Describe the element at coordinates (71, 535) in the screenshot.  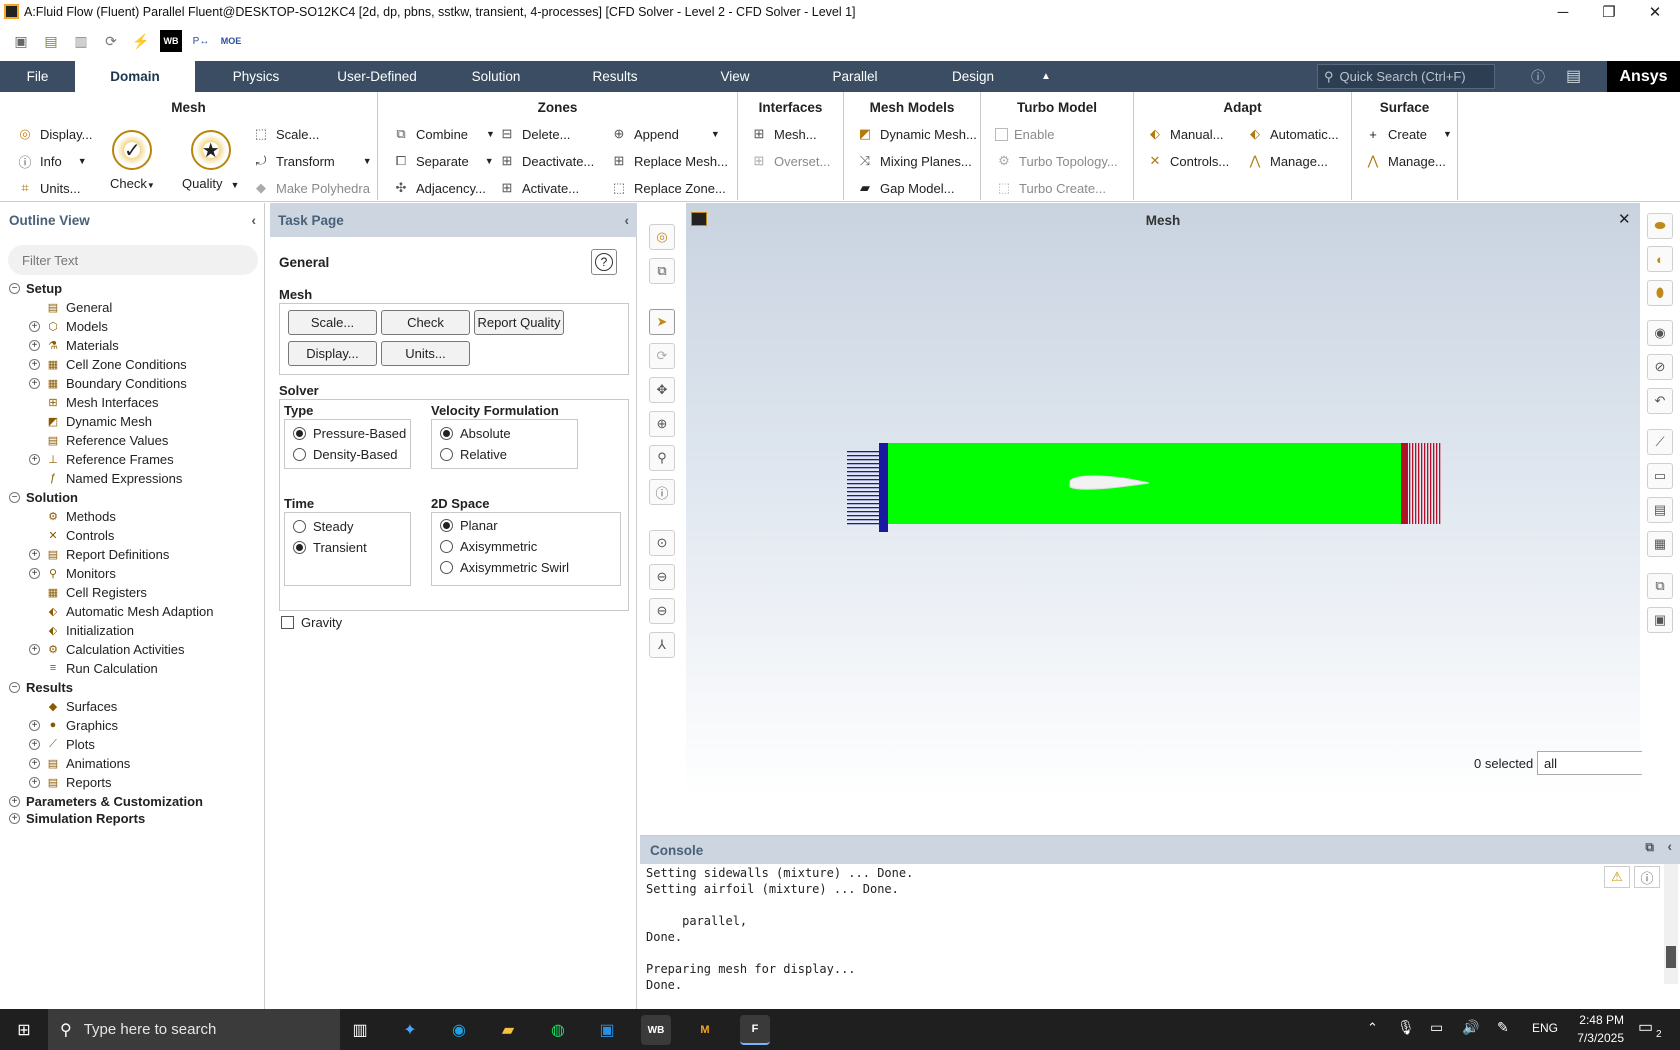
I see `outline-item-controls: ✕ Controls` at that location.